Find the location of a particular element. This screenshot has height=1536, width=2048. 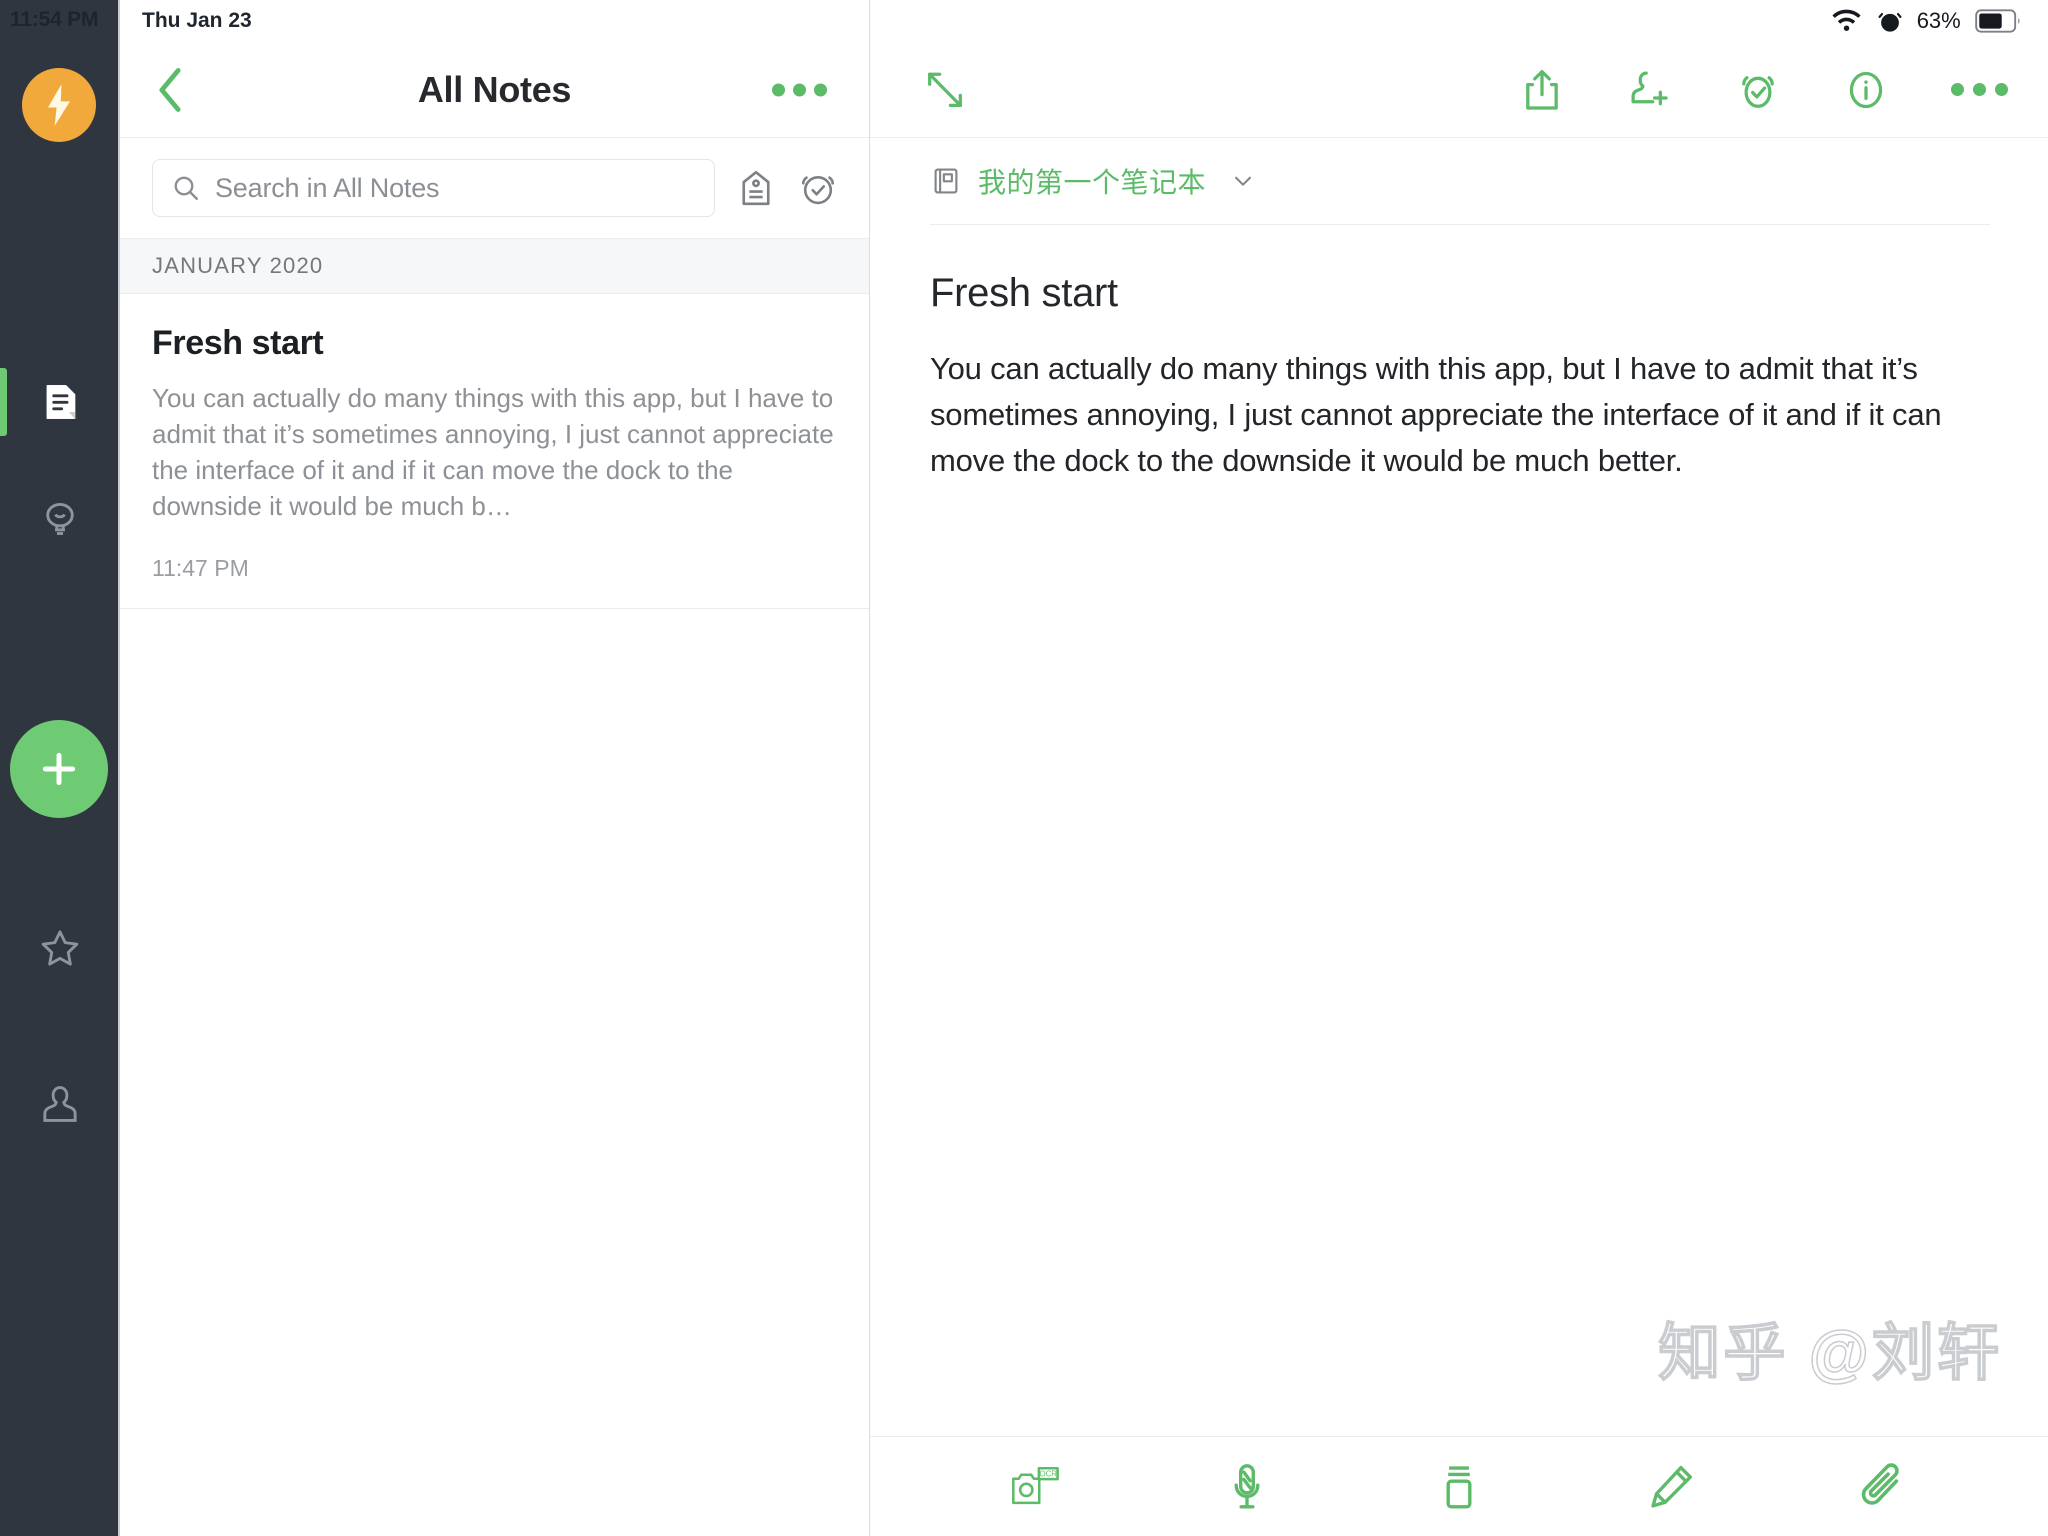

attach-button is located at coordinates (1882, 1487).